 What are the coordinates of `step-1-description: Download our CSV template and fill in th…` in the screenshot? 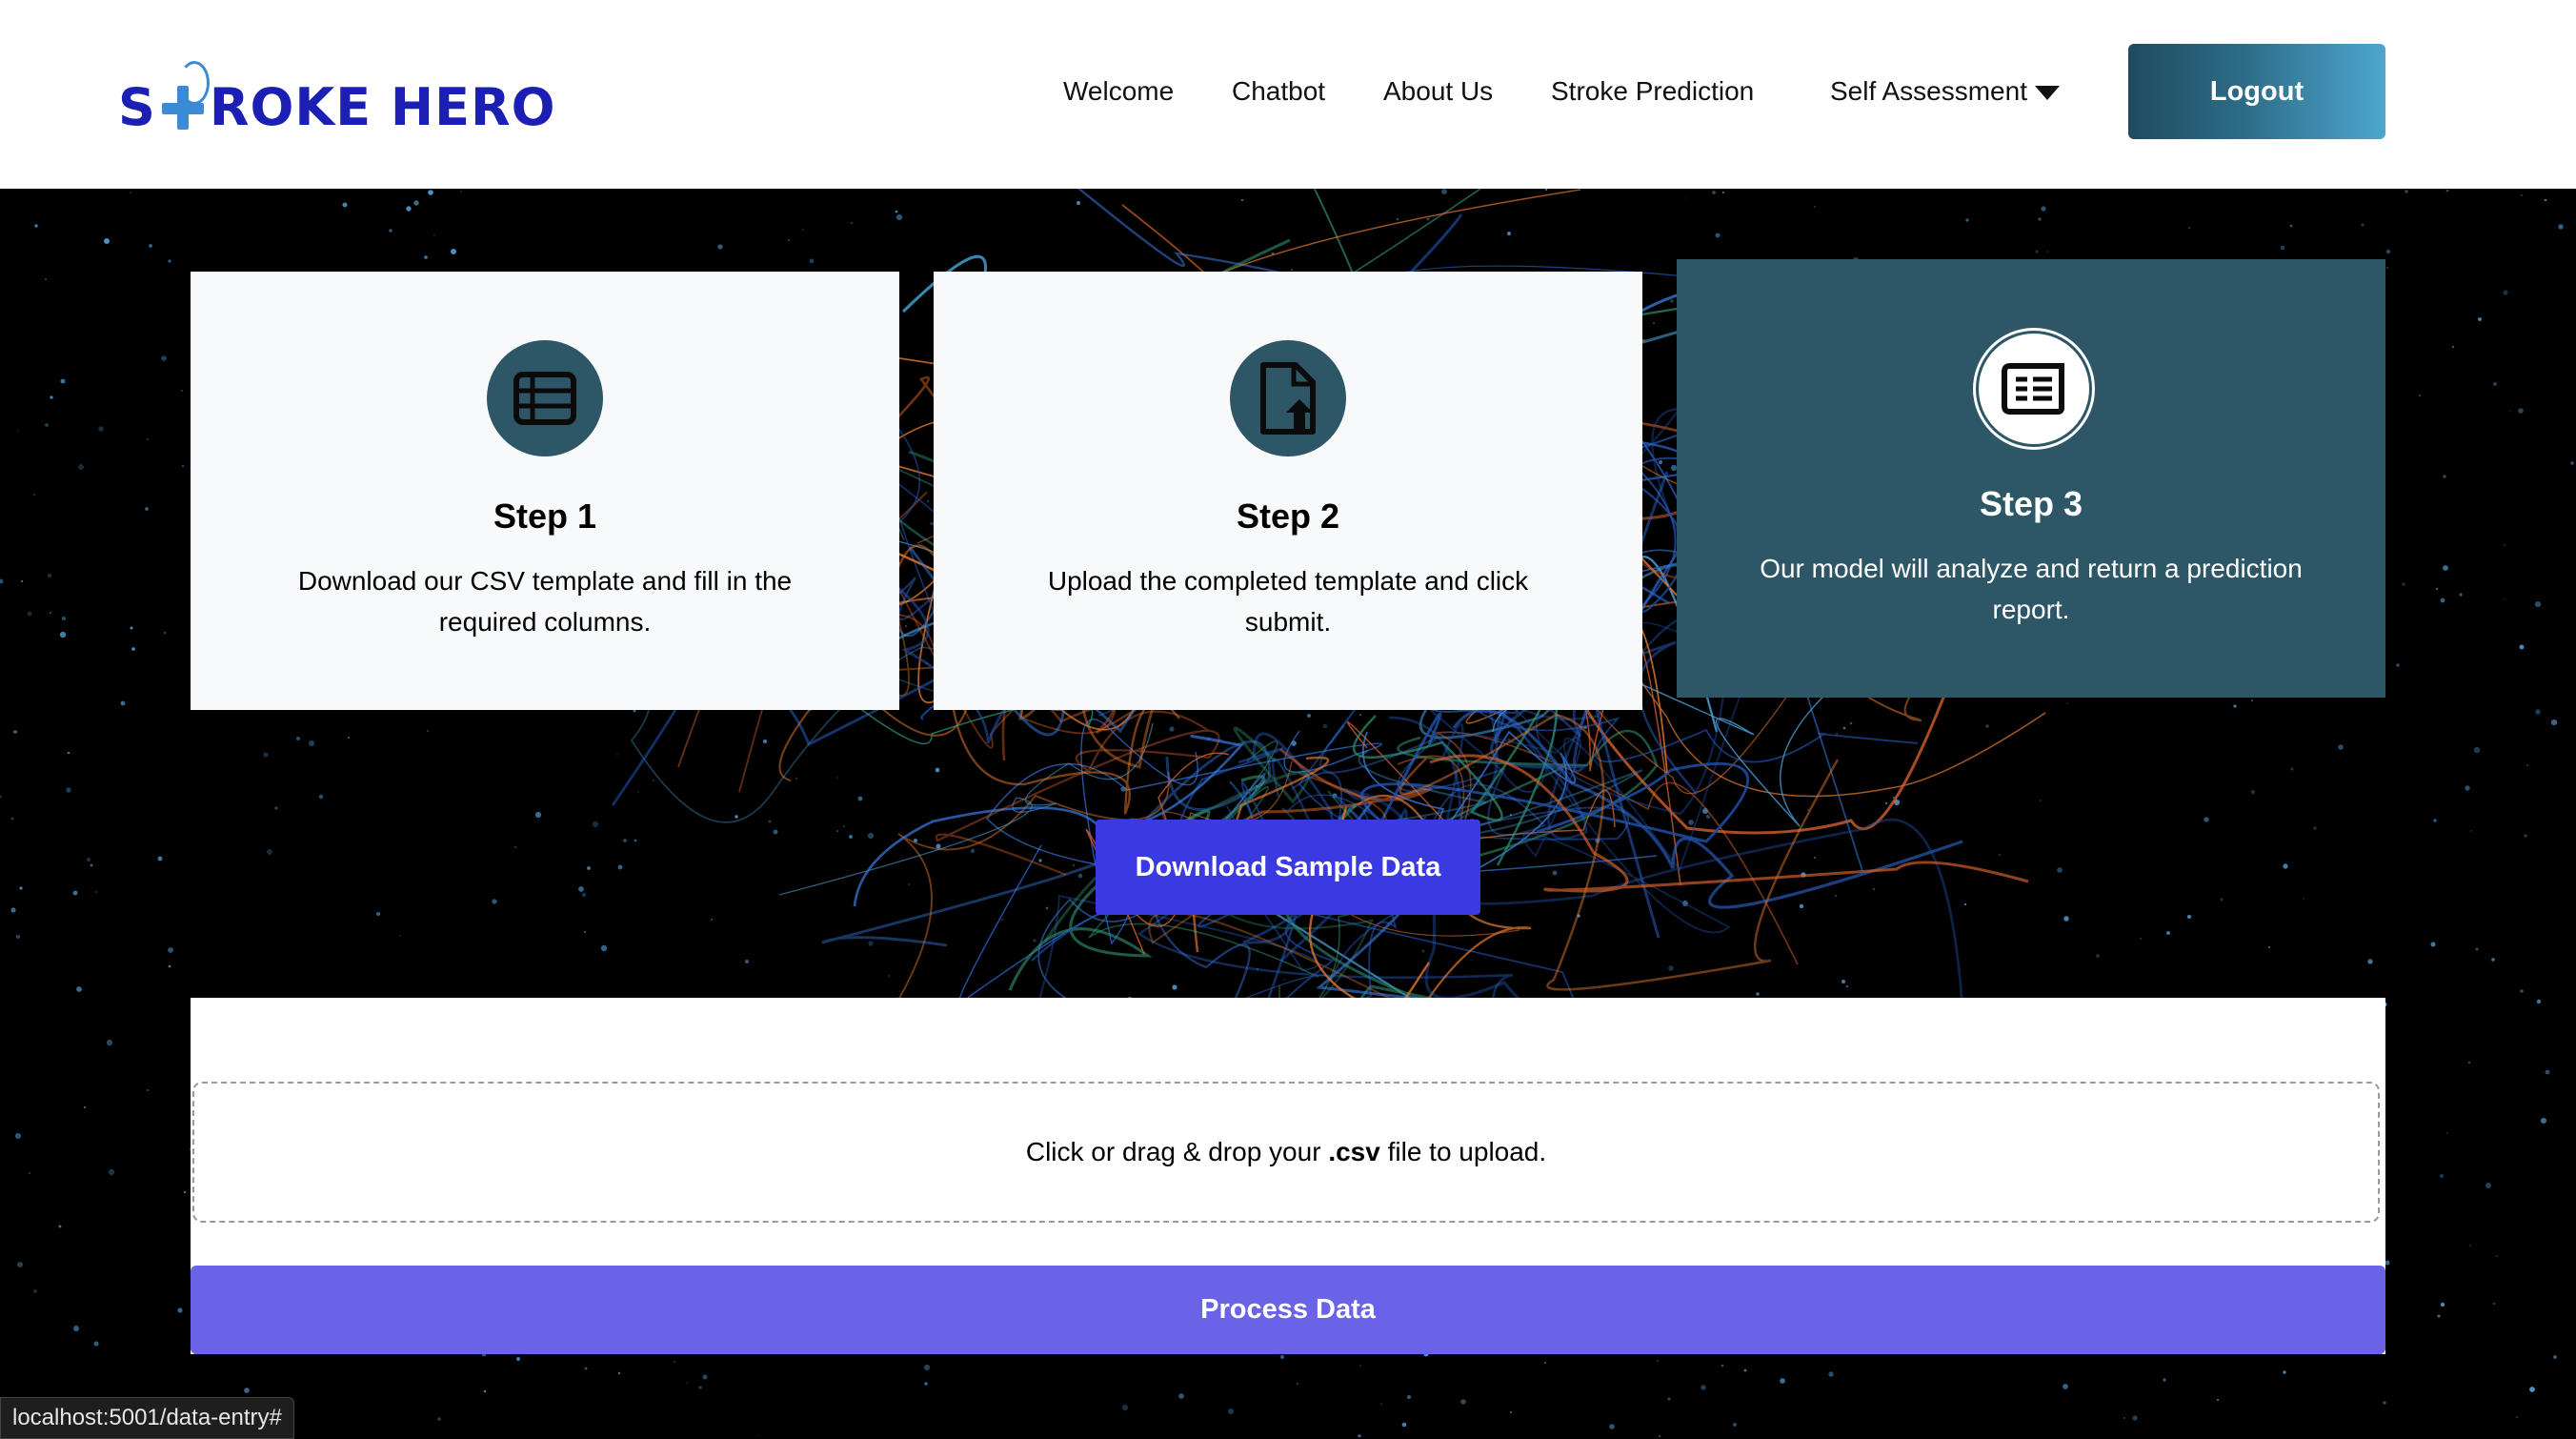 It's located at (545, 602).